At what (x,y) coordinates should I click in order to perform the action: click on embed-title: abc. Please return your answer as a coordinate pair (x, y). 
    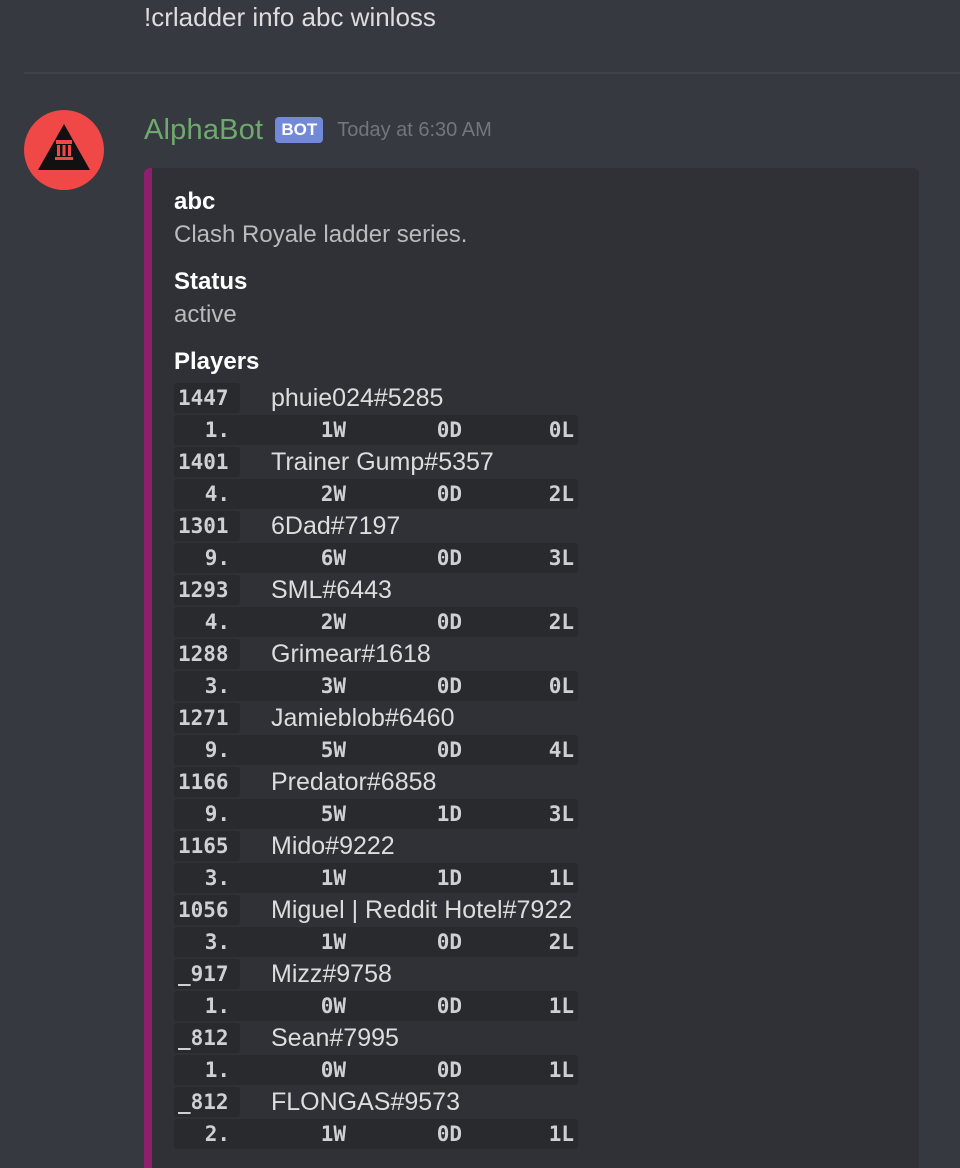
    Looking at the image, I should click on (195, 201).